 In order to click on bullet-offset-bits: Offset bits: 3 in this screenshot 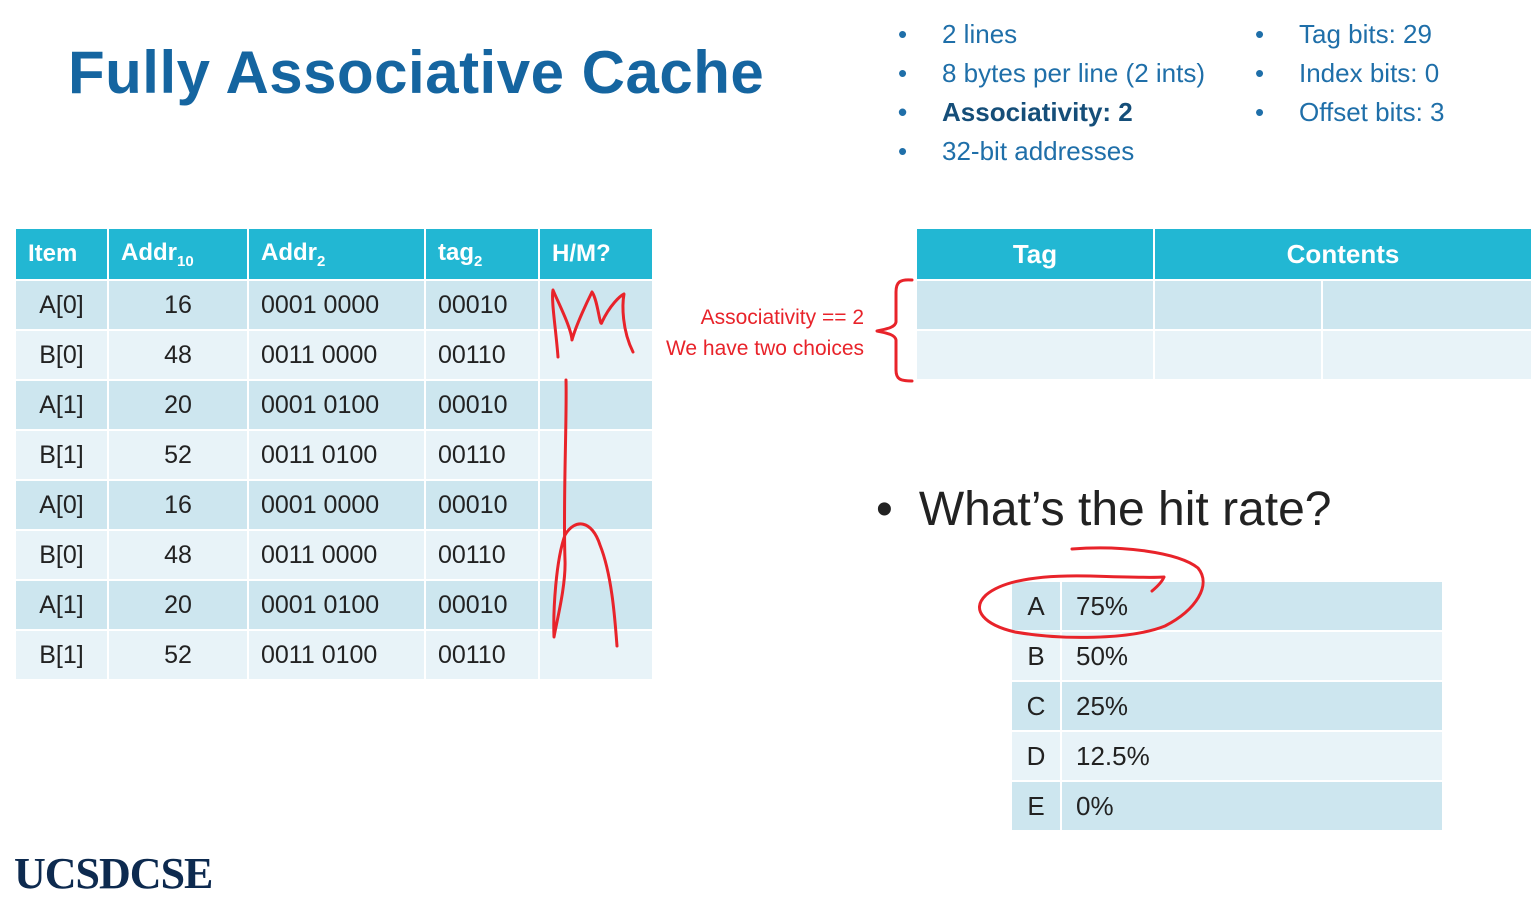, I will do `click(1349, 113)`.